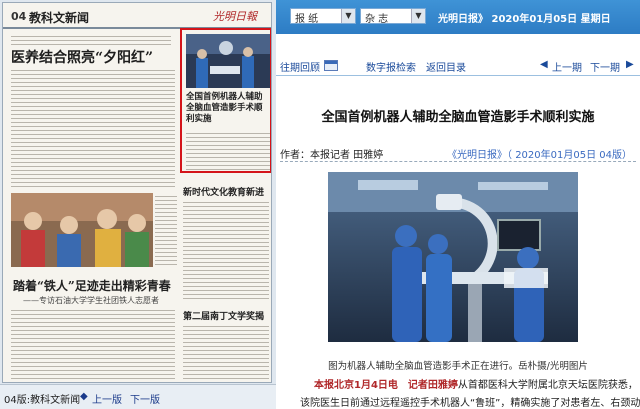 This screenshot has width=640, height=409. I want to click on highlight-article-photo, so click(228, 61).